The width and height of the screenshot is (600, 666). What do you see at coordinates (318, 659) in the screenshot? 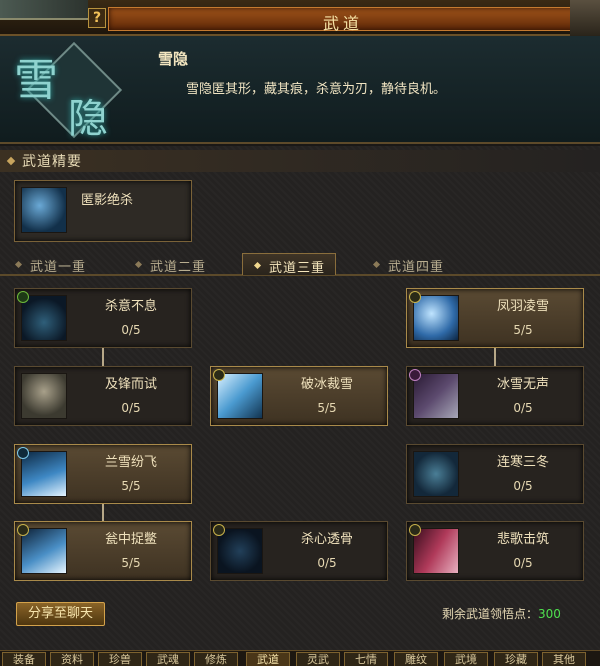
I see `bottom-tab-spirit-weapon: 灵武` at bounding box center [318, 659].